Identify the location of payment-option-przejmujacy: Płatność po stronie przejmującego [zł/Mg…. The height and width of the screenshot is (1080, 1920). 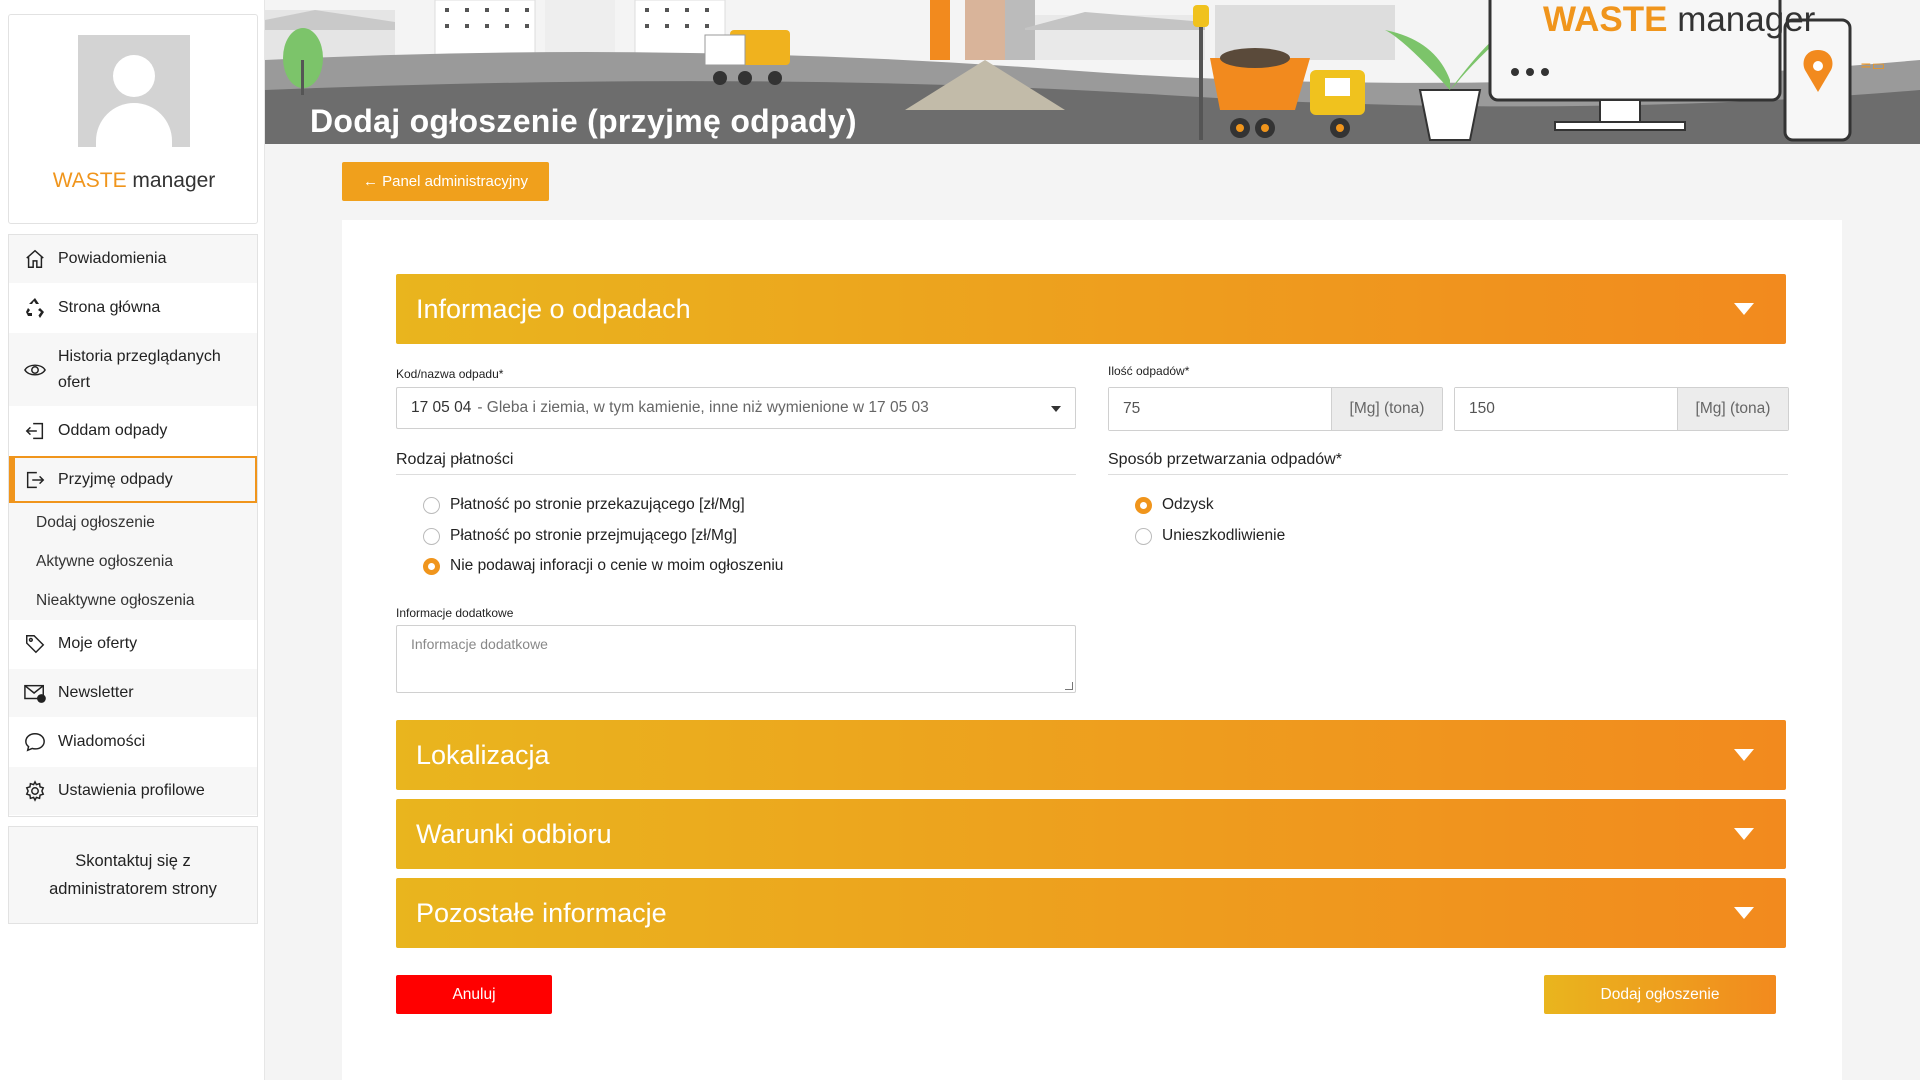
(580, 536).